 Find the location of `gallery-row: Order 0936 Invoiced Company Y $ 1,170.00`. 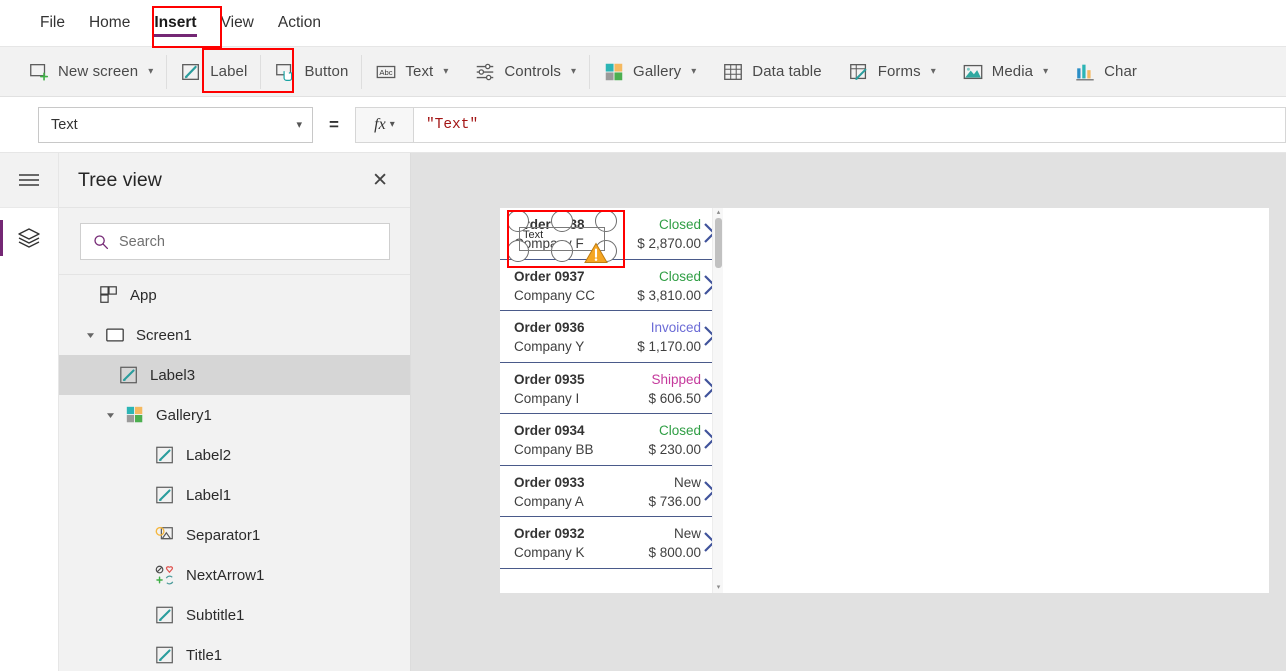

gallery-row: Order 0936 Invoiced Company Y $ 1,170.00 is located at coordinates (611, 337).